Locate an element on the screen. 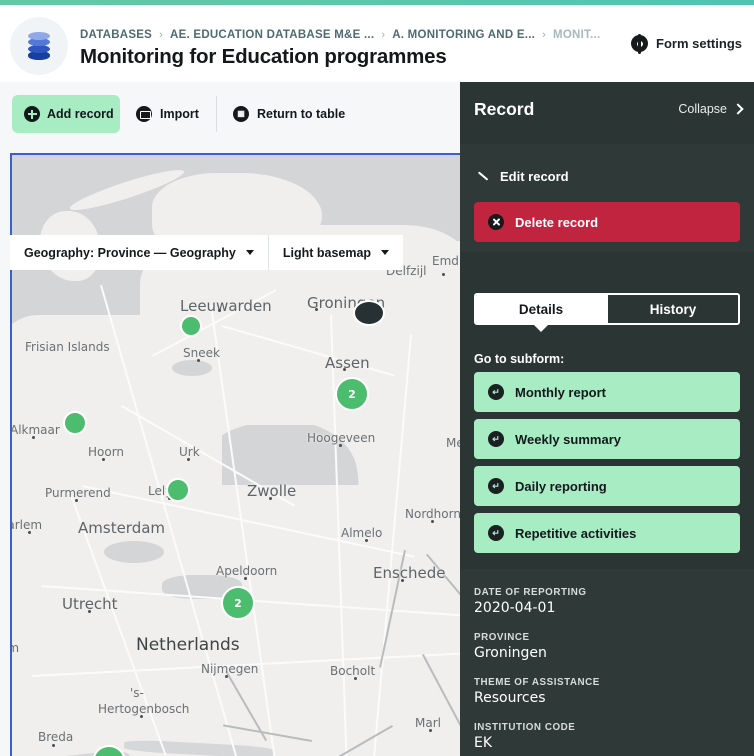 The width and height of the screenshot is (754, 756). map-city-label: Hoogeveen is located at coordinates (341, 438).